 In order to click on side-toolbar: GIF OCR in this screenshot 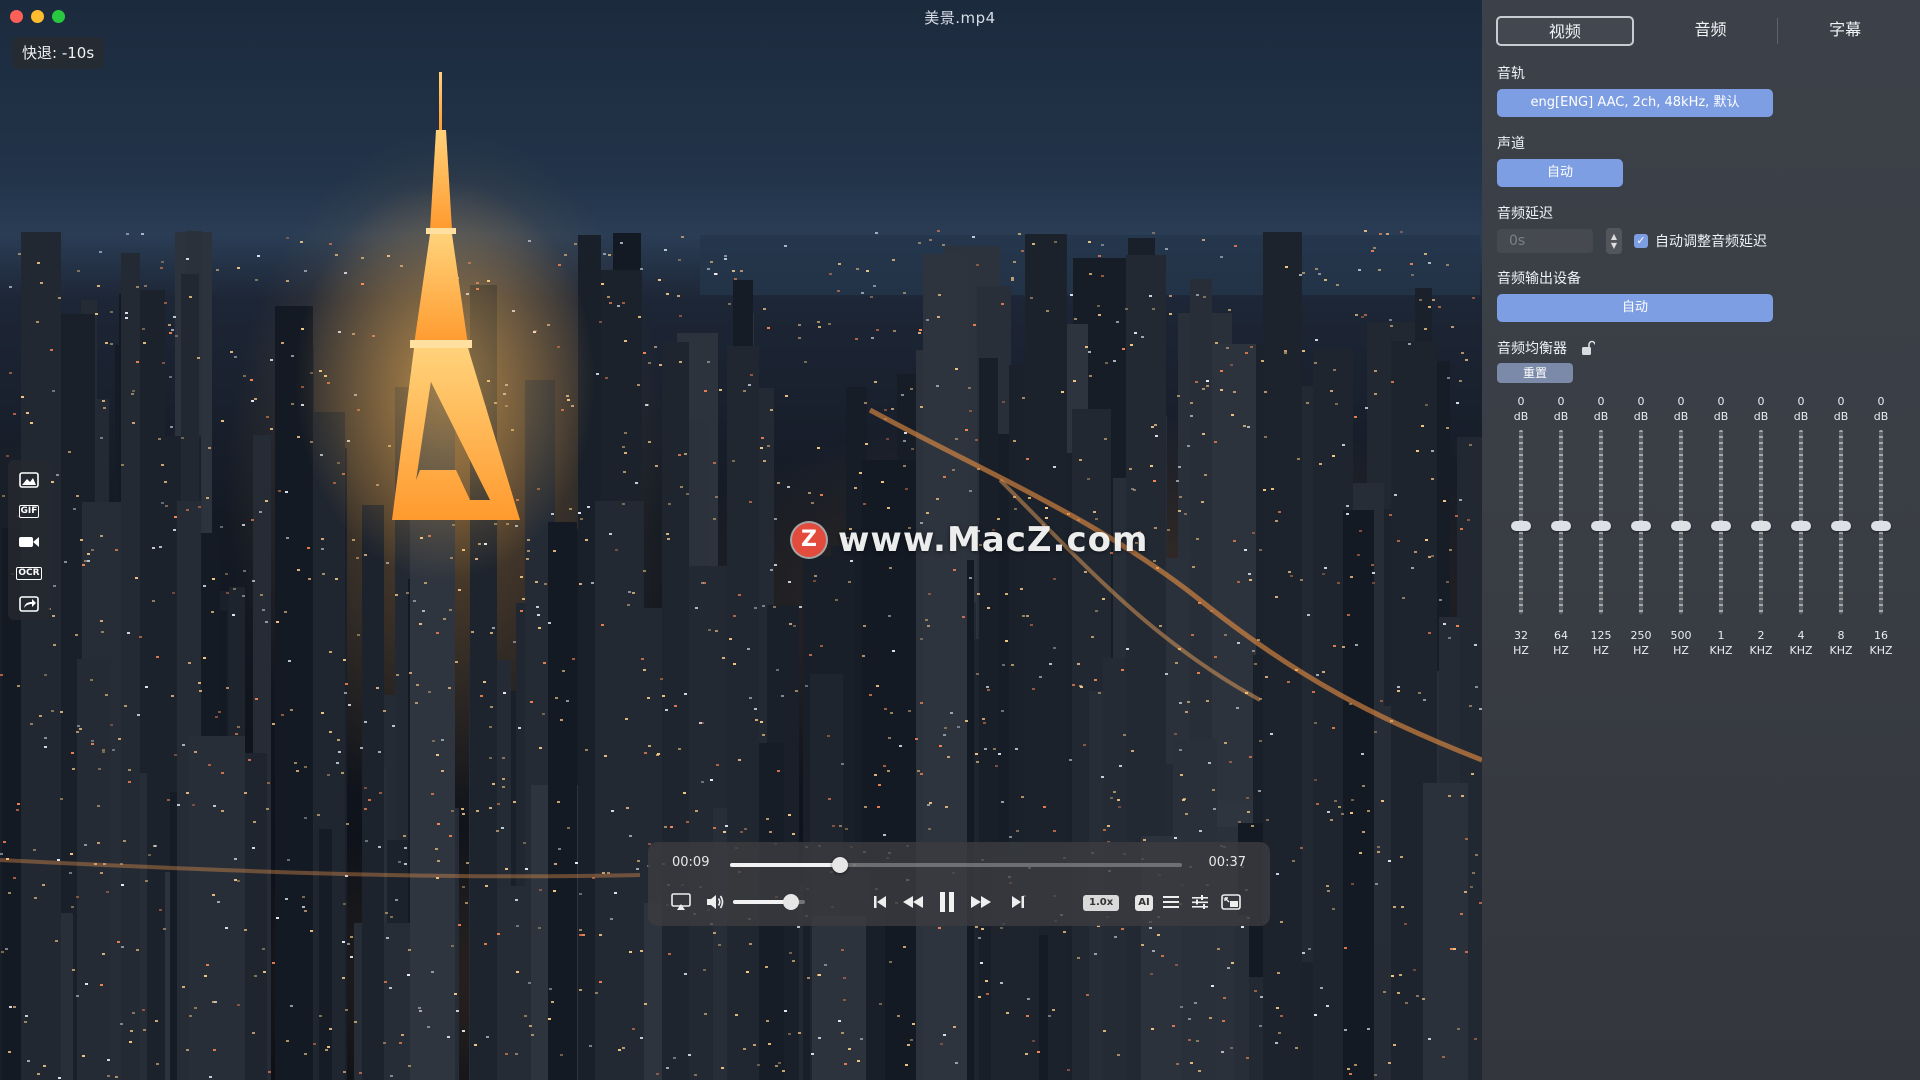, I will do `click(29, 540)`.